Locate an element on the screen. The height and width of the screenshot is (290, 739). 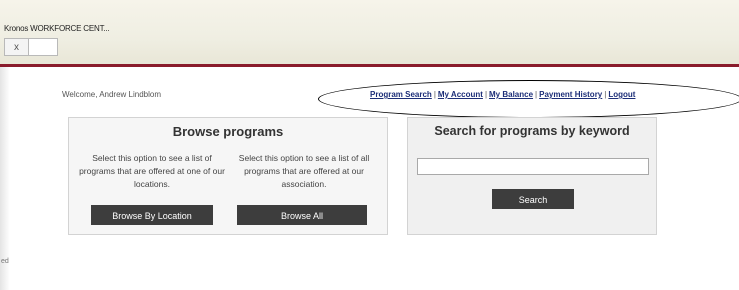
keyword-search-input is located at coordinates (533, 166).